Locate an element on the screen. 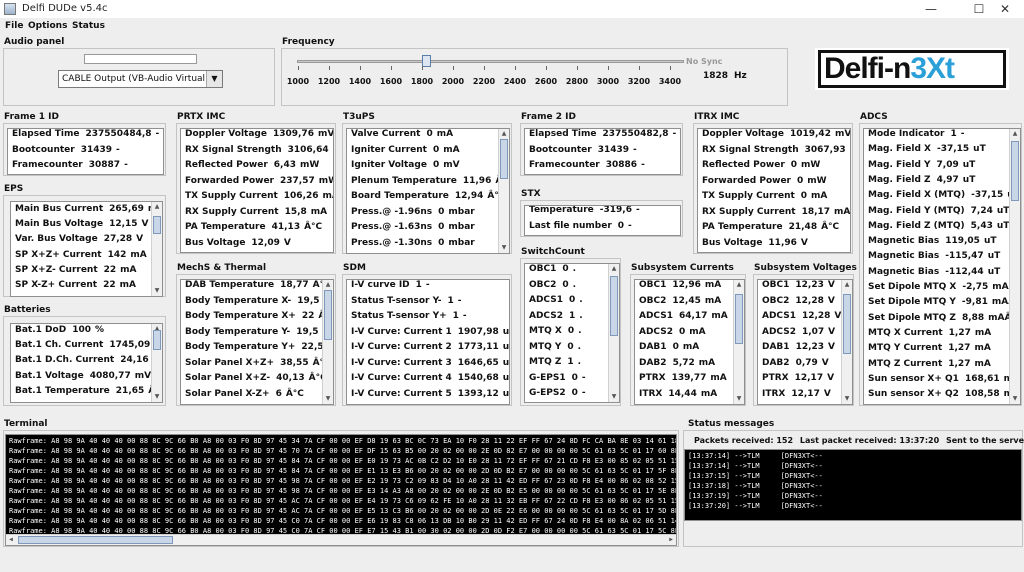  list-item: Reflected Power 0 mW is located at coordinates (761, 167).